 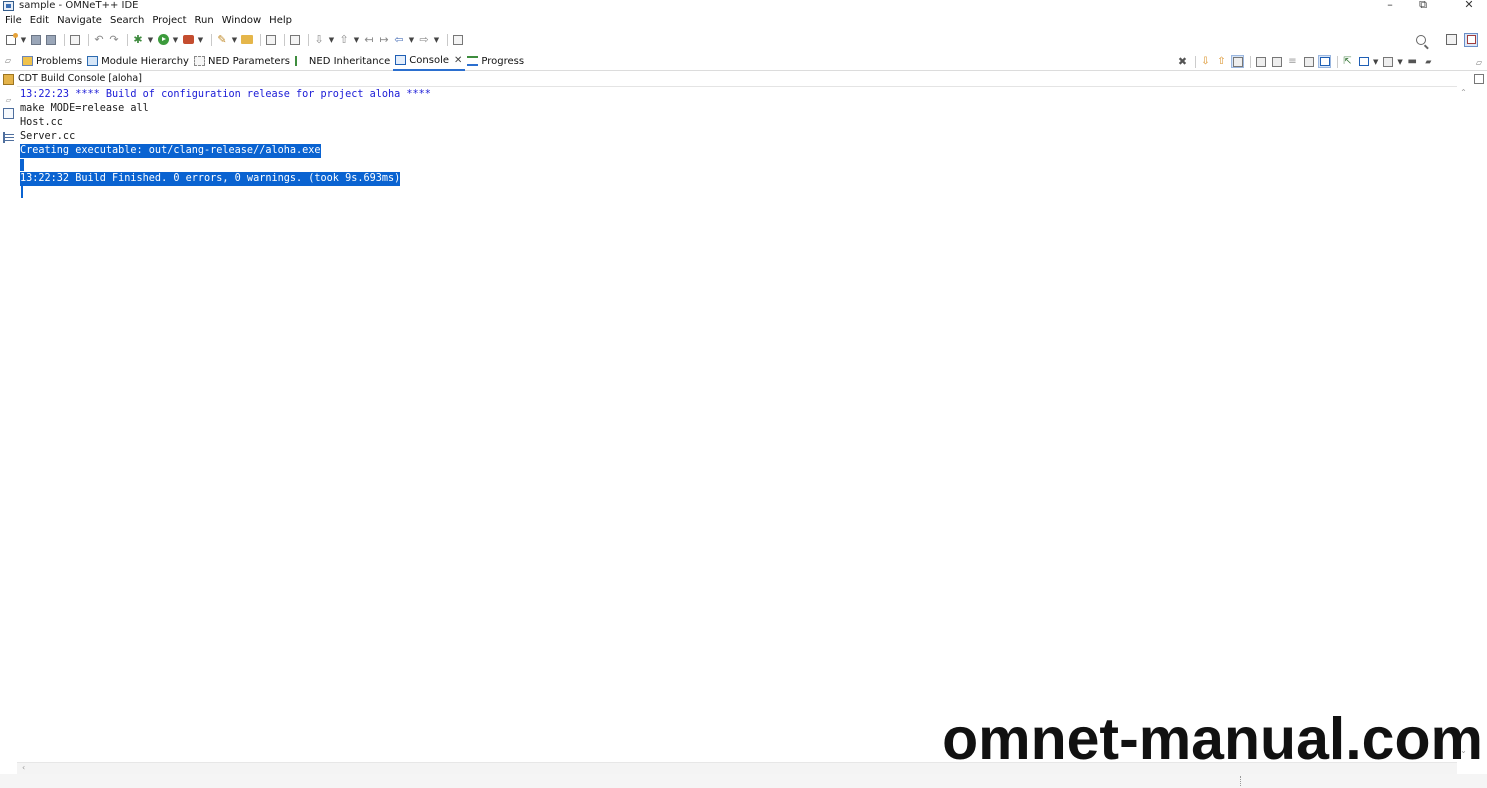 I want to click on tab-label: NED Inheritance, so click(x=349, y=61).